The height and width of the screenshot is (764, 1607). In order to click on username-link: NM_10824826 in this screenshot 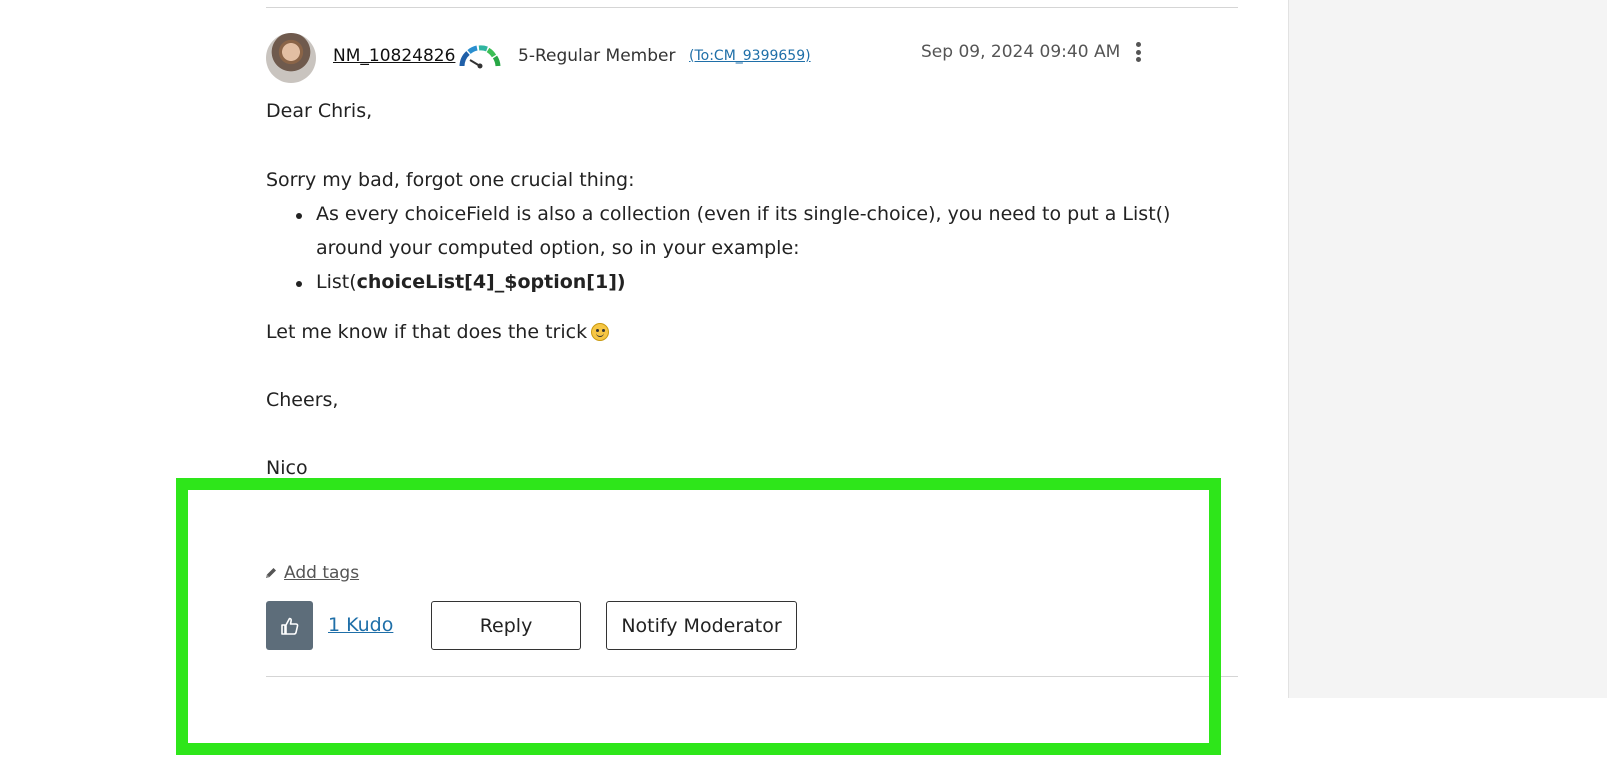, I will do `click(394, 56)`.